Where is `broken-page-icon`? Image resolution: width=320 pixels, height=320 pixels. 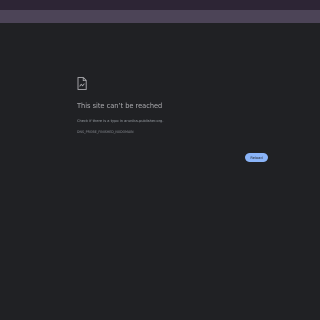 broken-page-icon is located at coordinates (82, 82).